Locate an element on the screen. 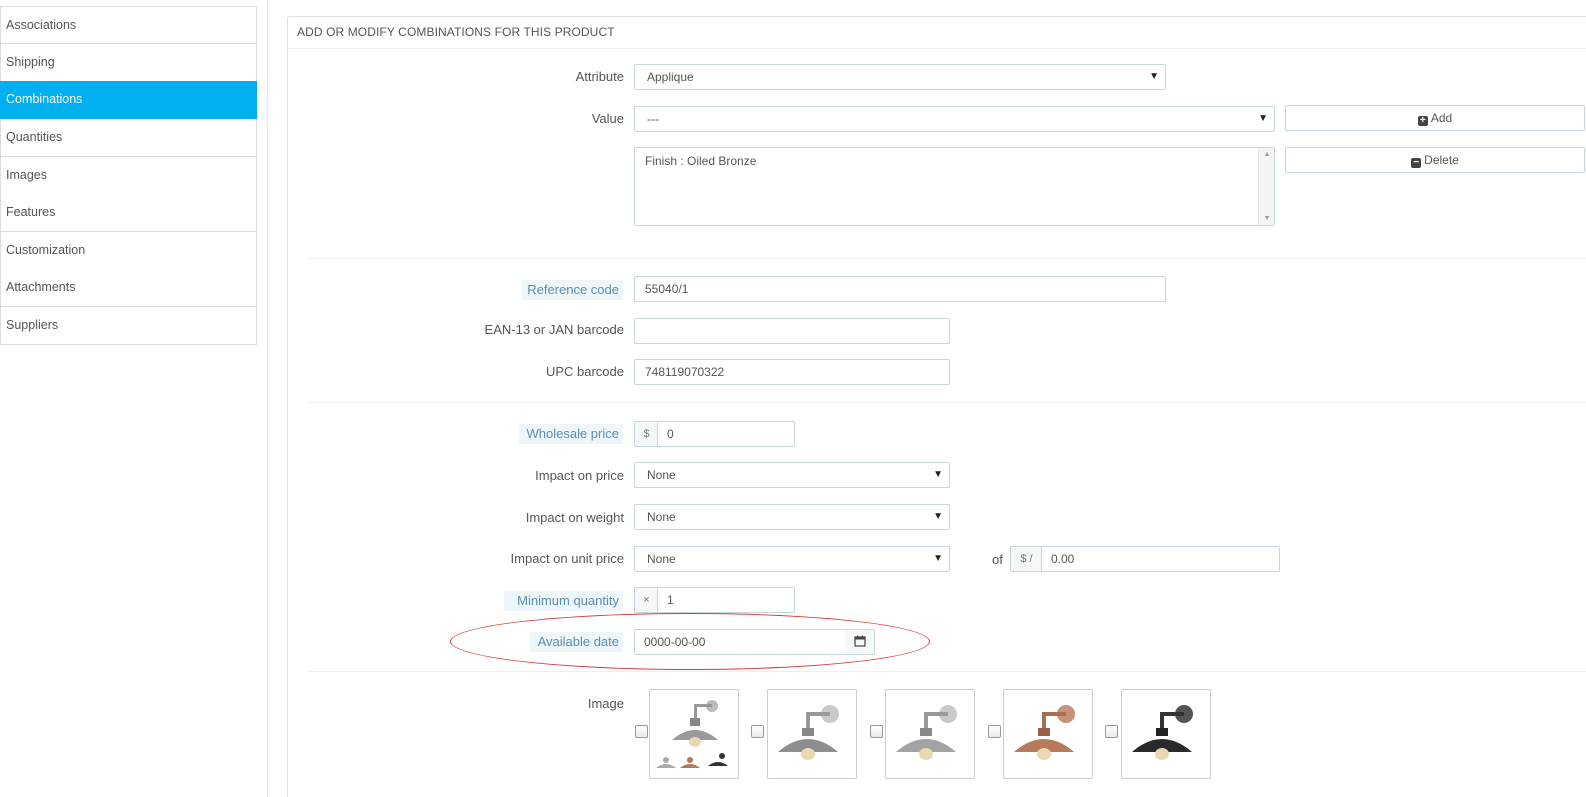 Image resolution: width=1586 pixels, height=797 pixels. wholesale-price-value: 0 is located at coordinates (670, 434).